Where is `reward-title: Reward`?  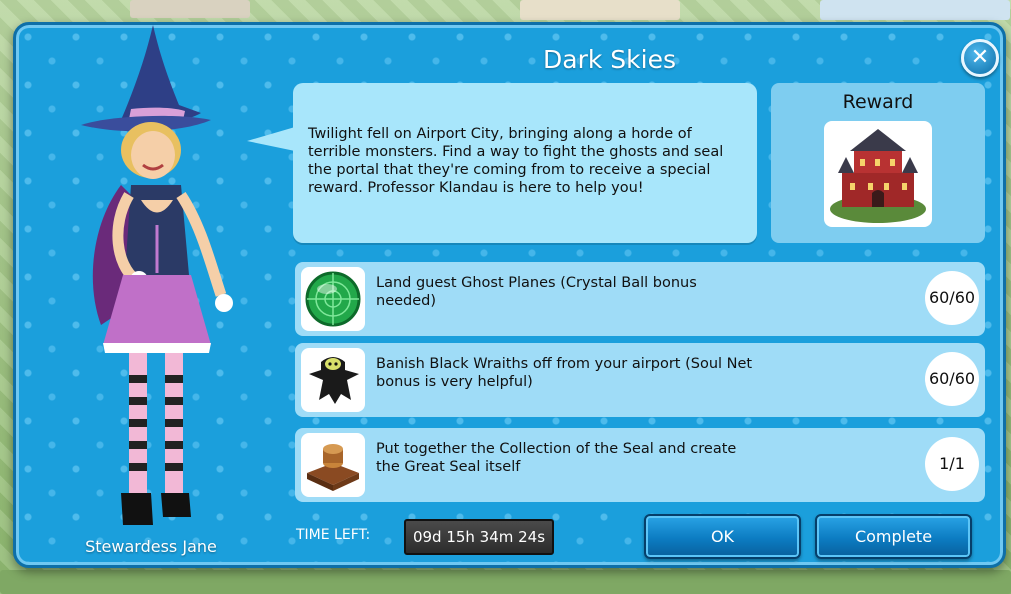 reward-title: Reward is located at coordinates (878, 102).